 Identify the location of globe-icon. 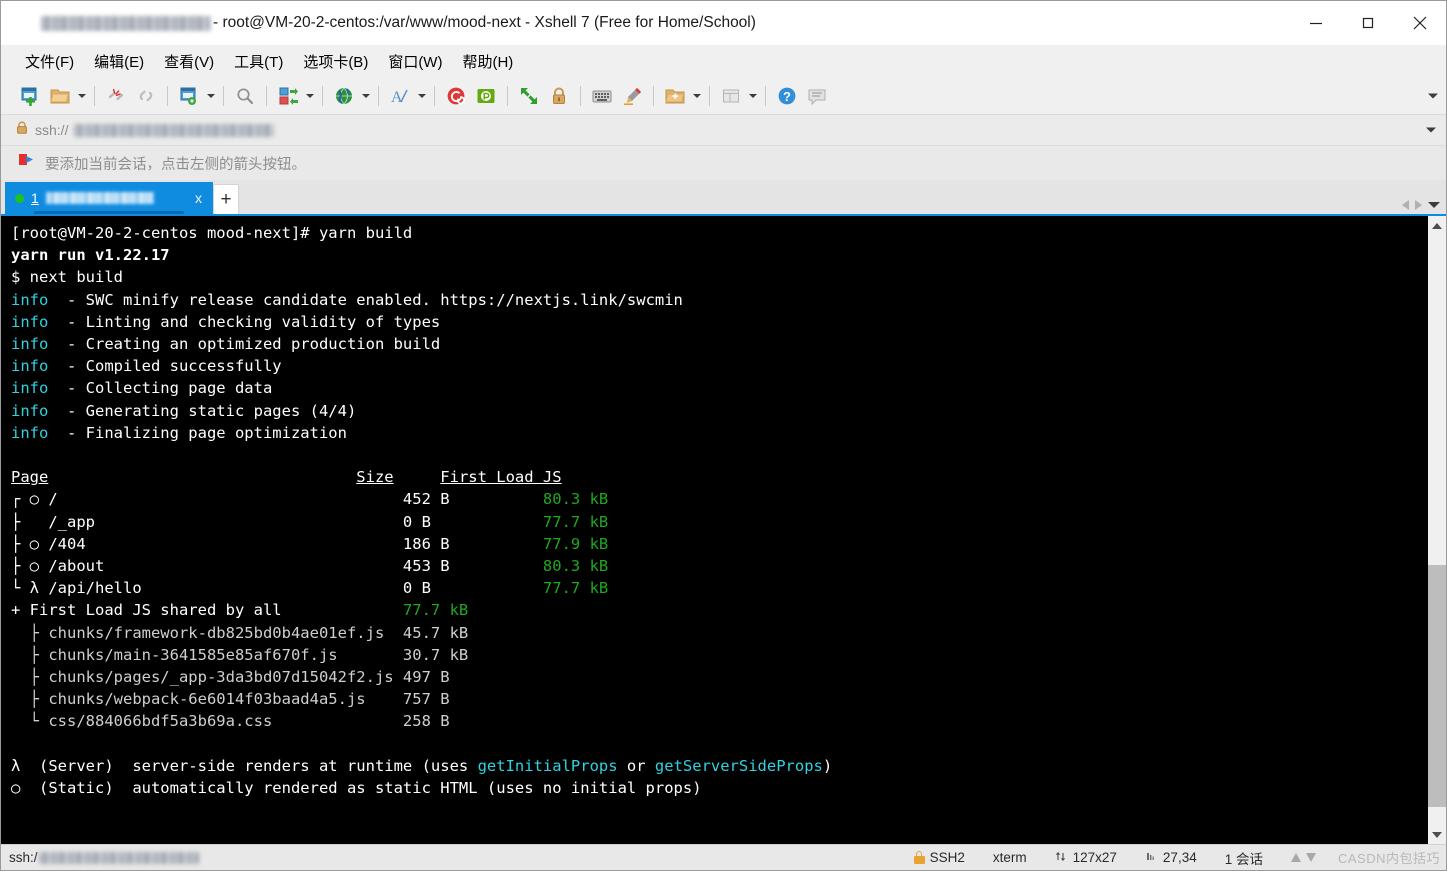
(344, 96).